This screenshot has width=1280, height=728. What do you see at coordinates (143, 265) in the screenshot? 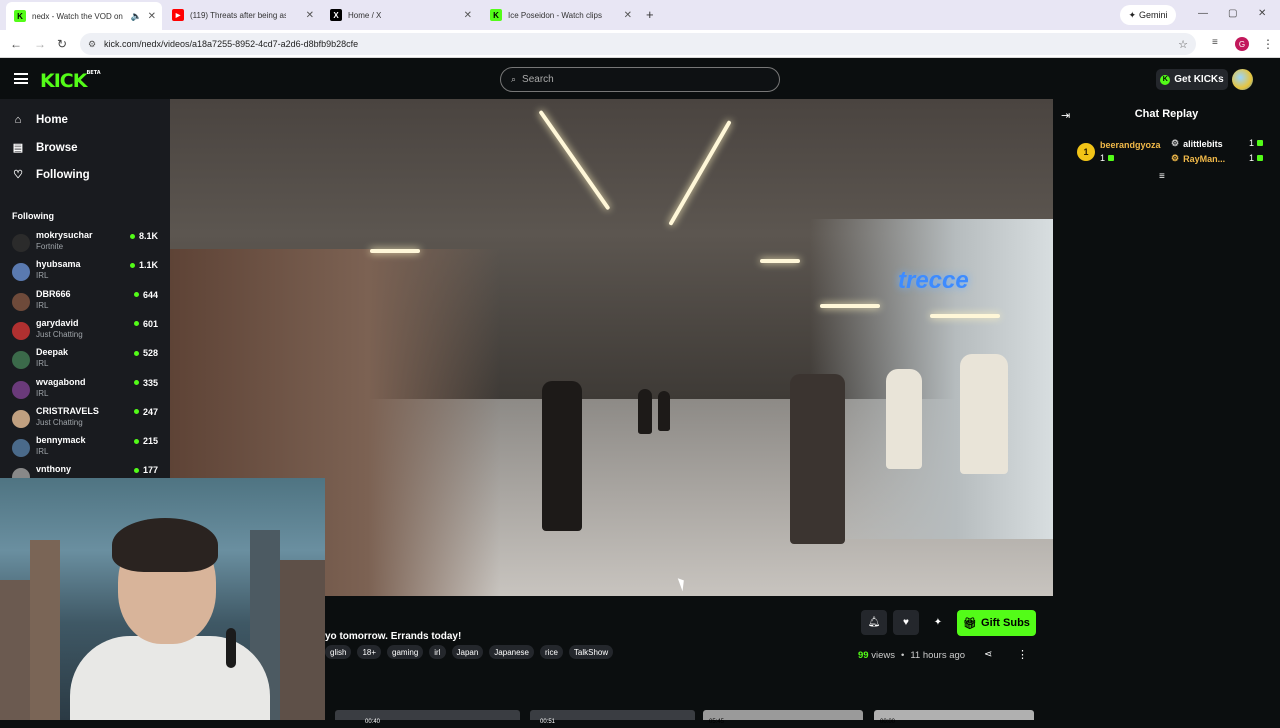
I see `viewer-count: 1.1K` at bounding box center [143, 265].